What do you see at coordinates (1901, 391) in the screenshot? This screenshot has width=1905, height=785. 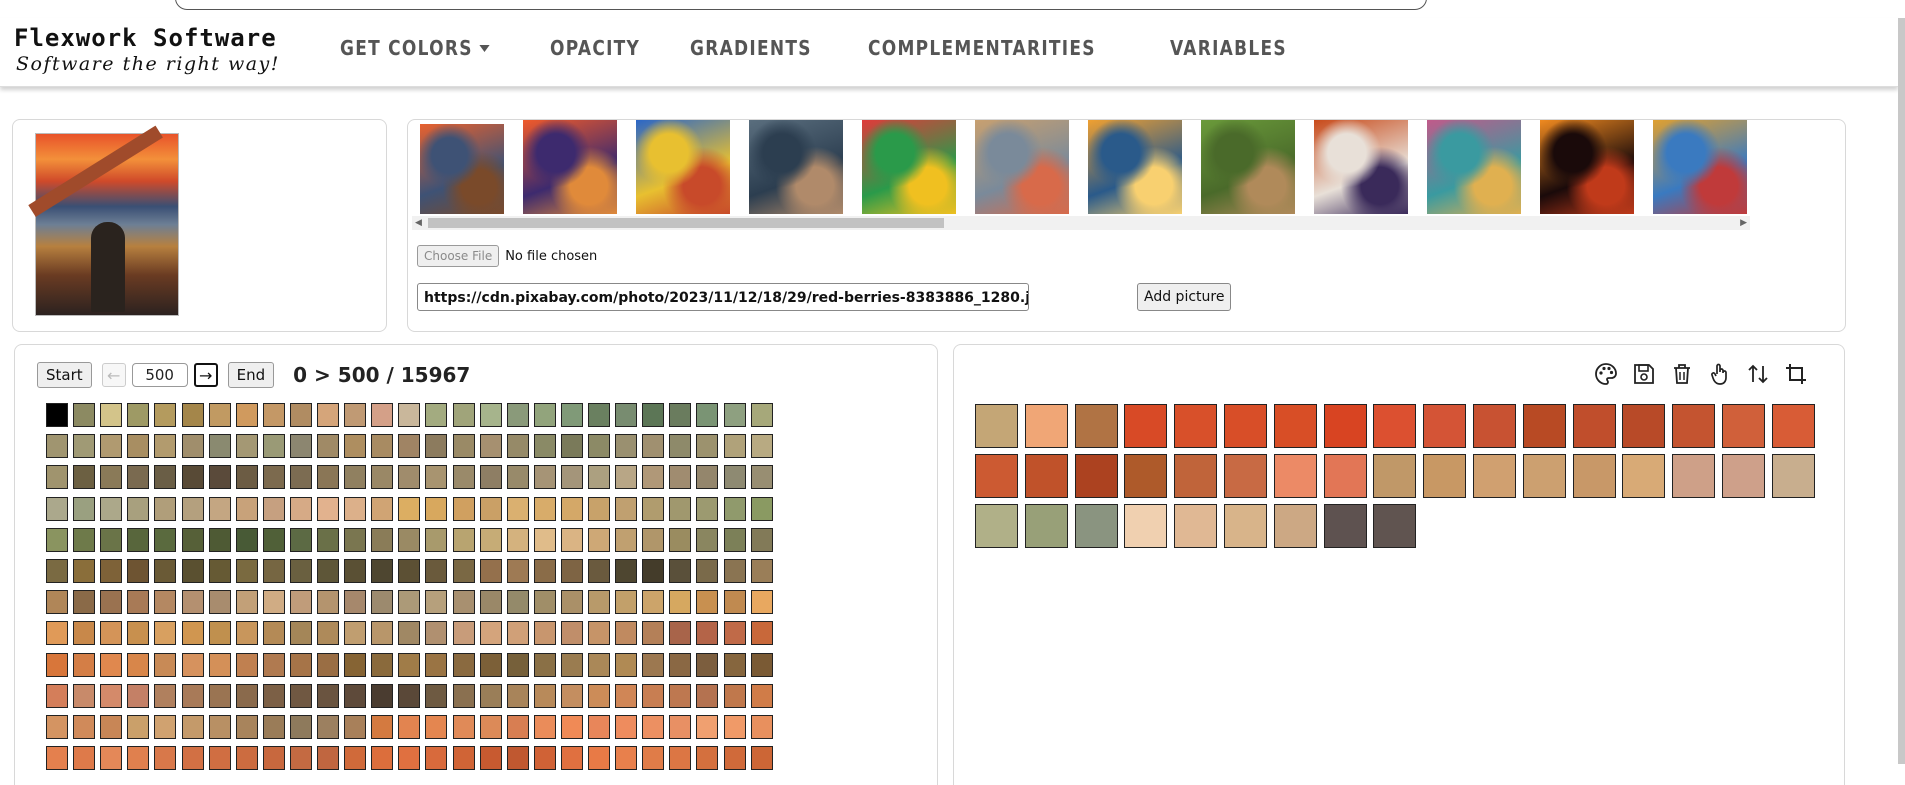 I see `page-scrollbar-thumb` at bounding box center [1901, 391].